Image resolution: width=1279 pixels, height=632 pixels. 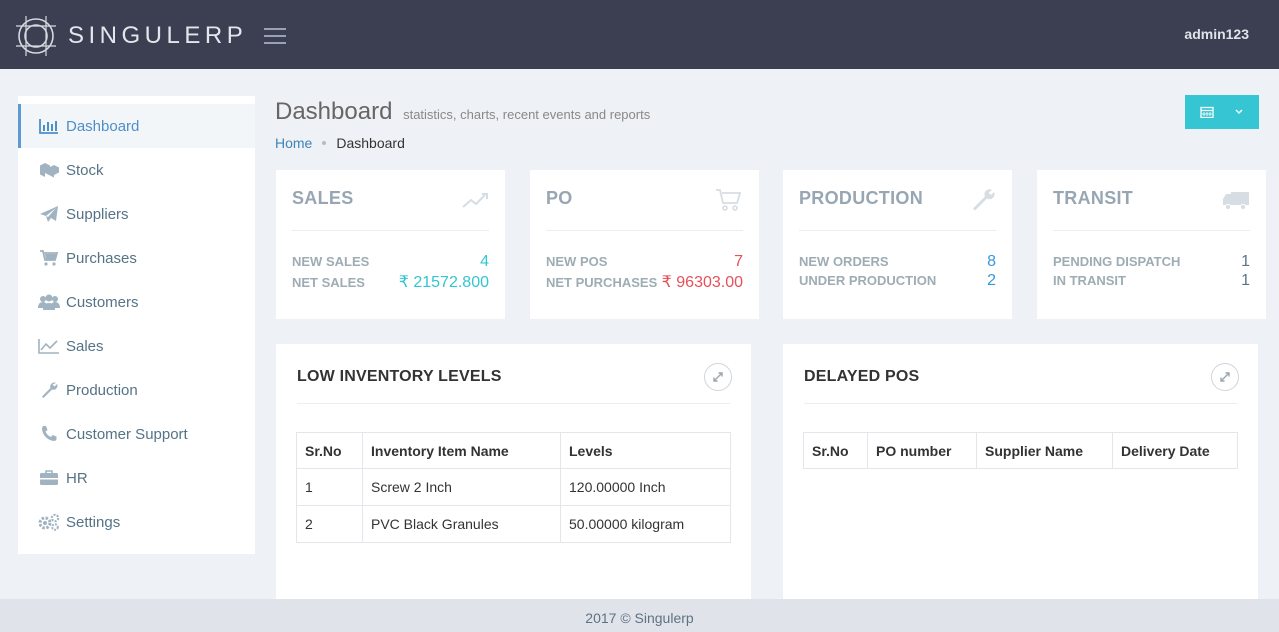 I want to click on stat-value: 4, so click(x=484, y=261).